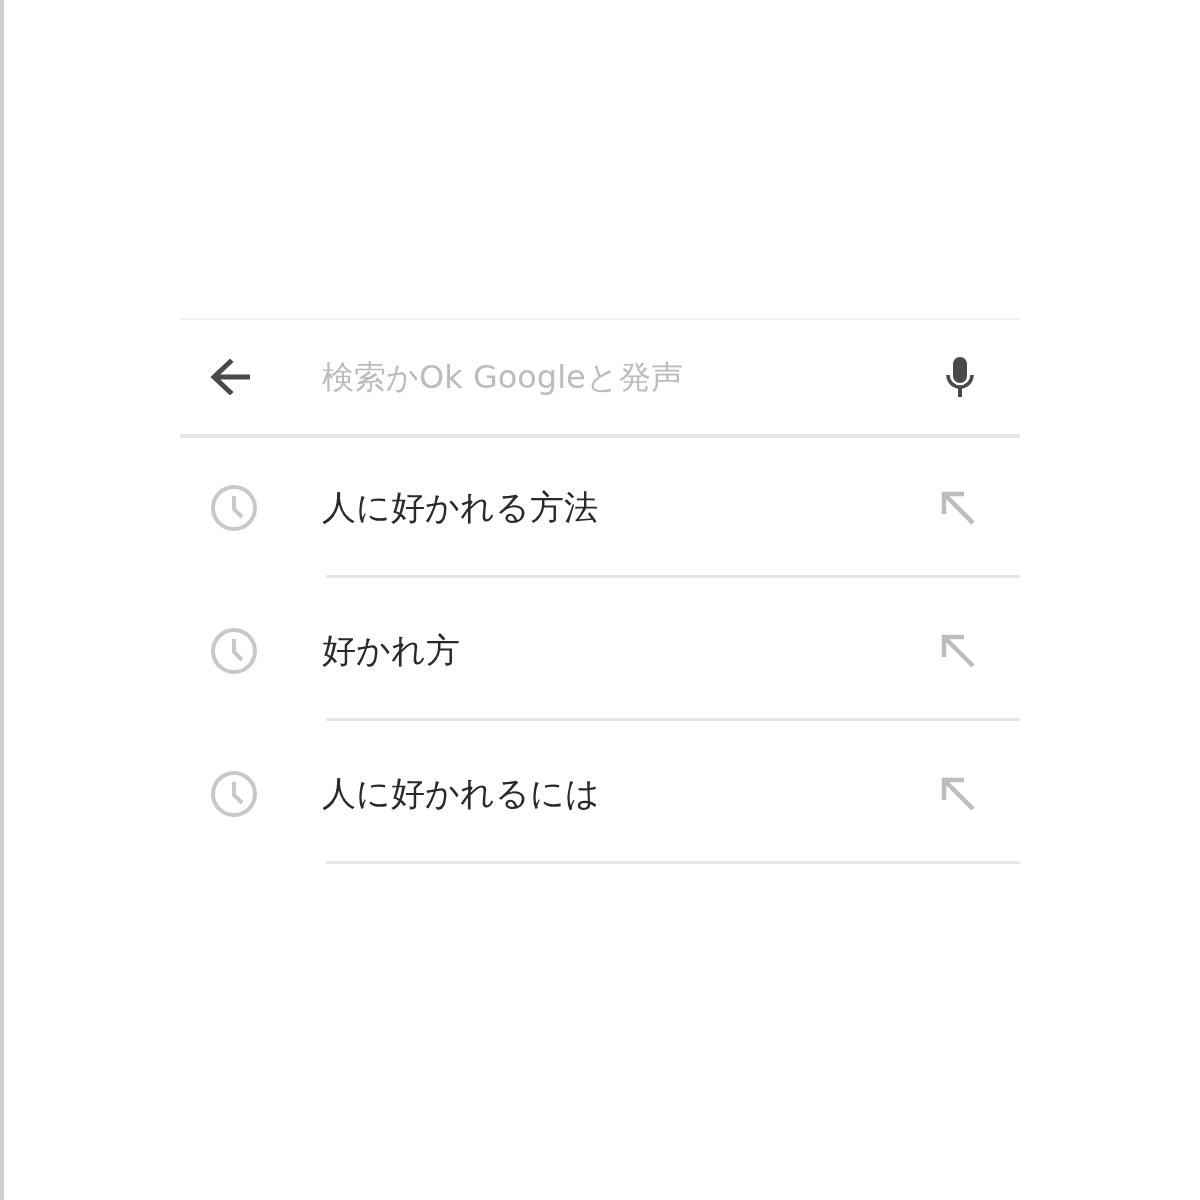  What do you see at coordinates (460, 508) in the screenshot?
I see `suggestion-text: 人に好かれる方法` at bounding box center [460, 508].